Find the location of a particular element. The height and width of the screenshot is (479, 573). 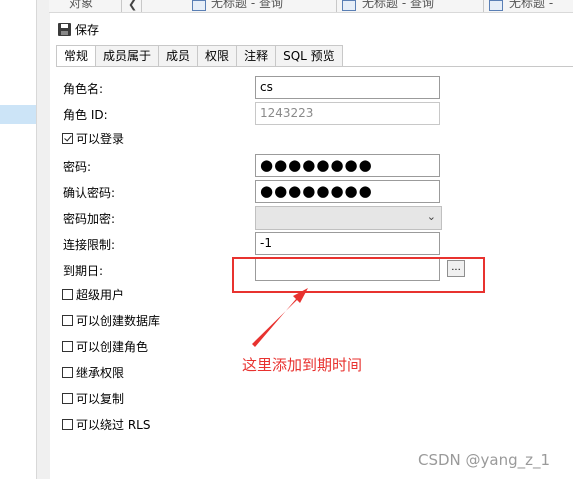

annotation-text: 这里添加到期时间 is located at coordinates (302, 365).